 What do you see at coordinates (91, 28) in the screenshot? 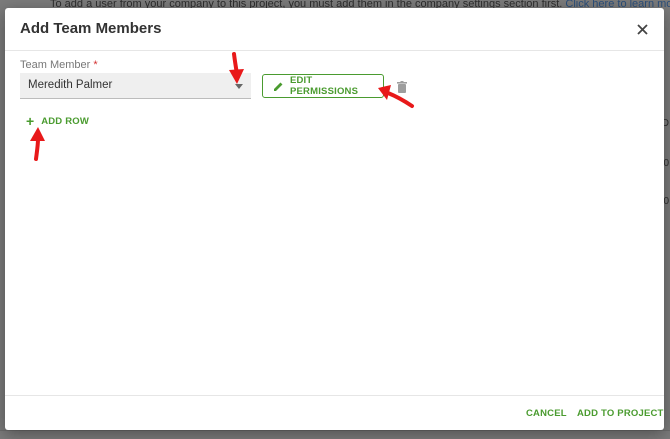
I see `dialog-title: Add Team Members` at bounding box center [91, 28].